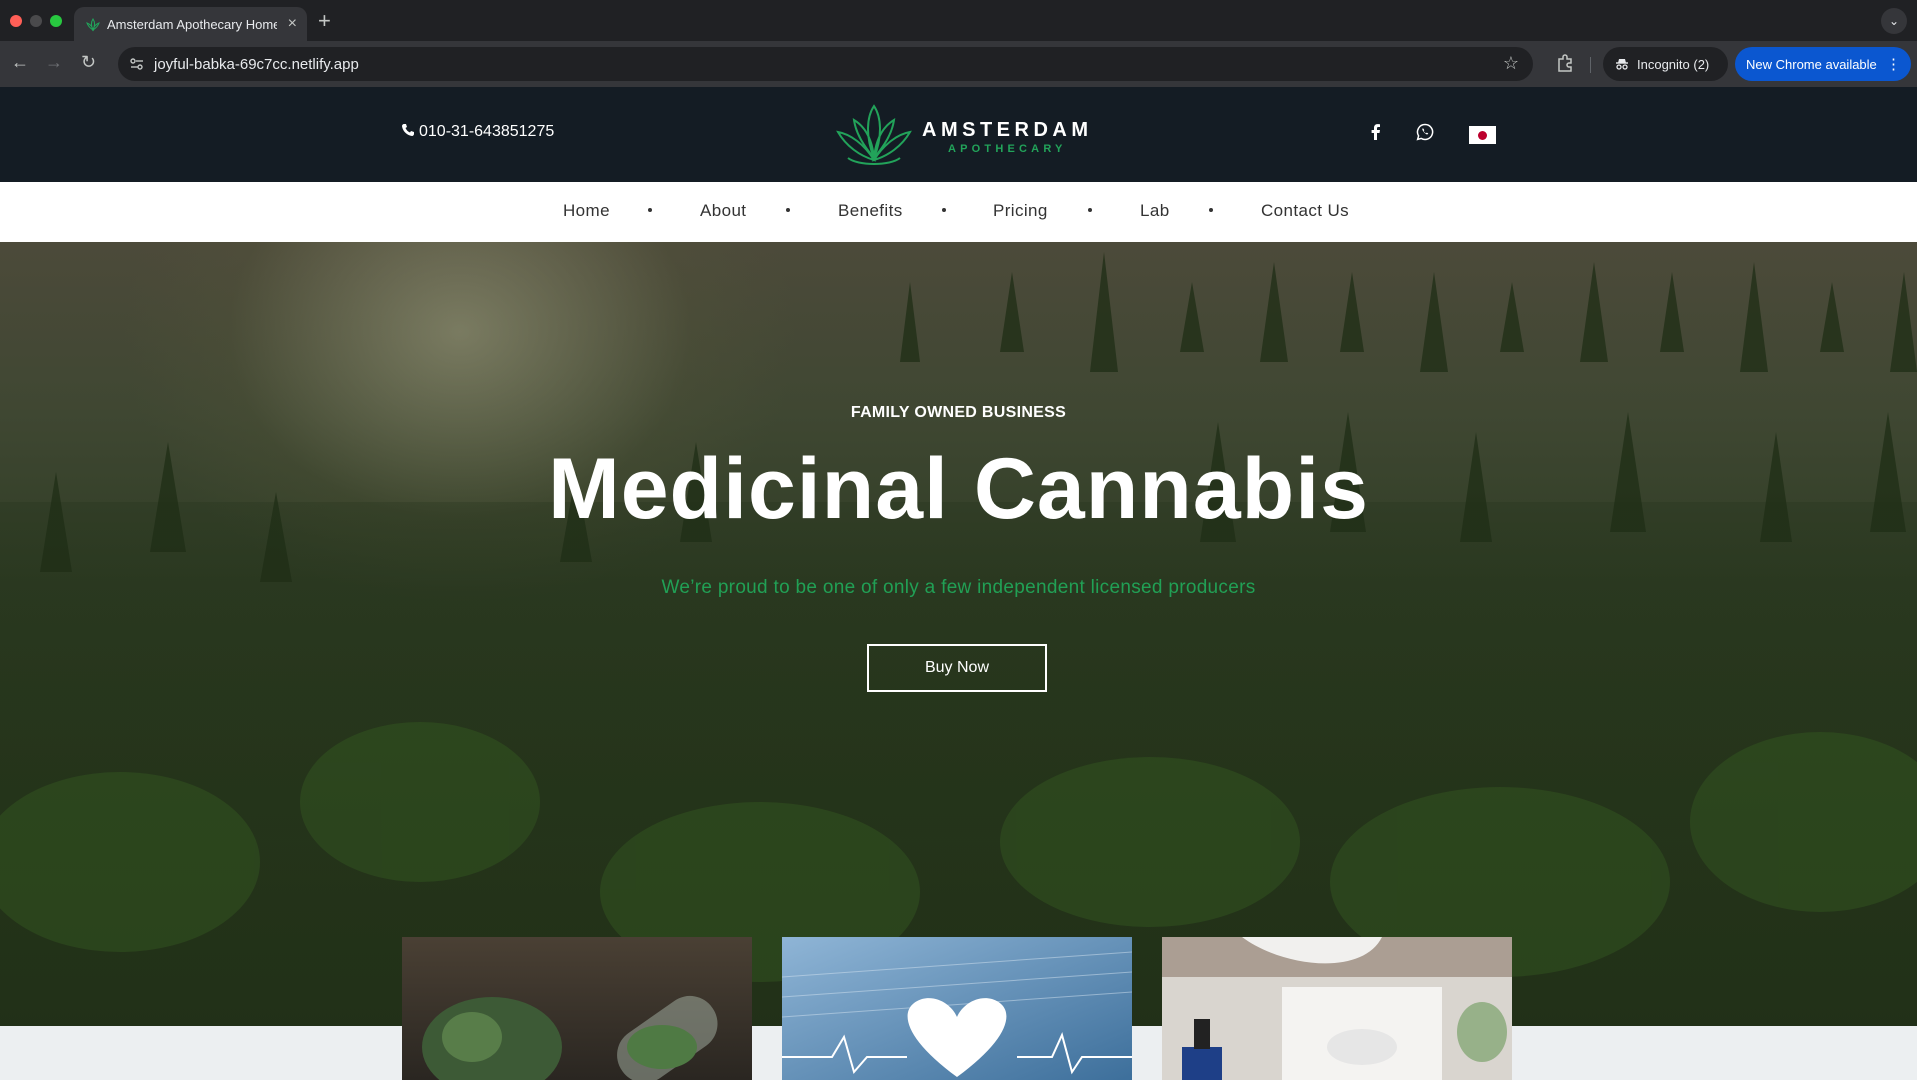 The width and height of the screenshot is (1917, 1080). Describe the element at coordinates (88, 62) in the screenshot. I see `reload-button: ↻` at that location.